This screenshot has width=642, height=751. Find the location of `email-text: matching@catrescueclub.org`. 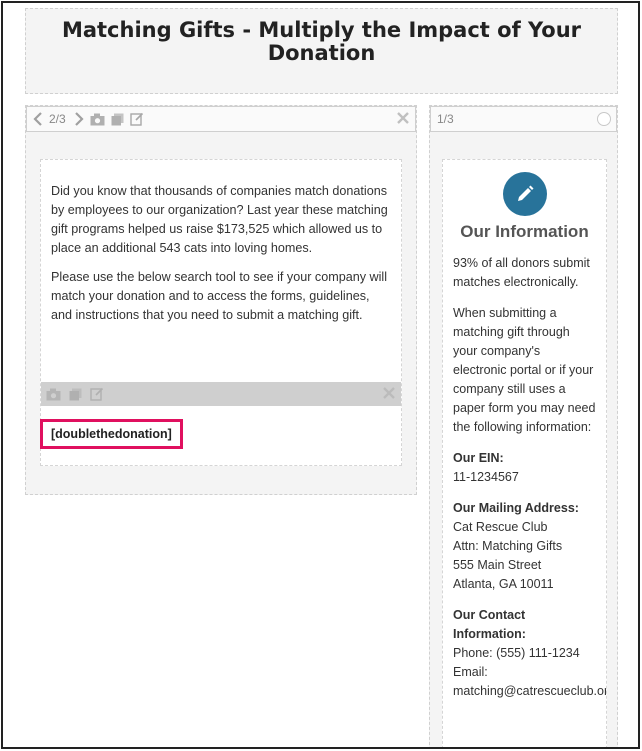

email-text: matching@catrescueclub.org is located at coordinates (530, 691).